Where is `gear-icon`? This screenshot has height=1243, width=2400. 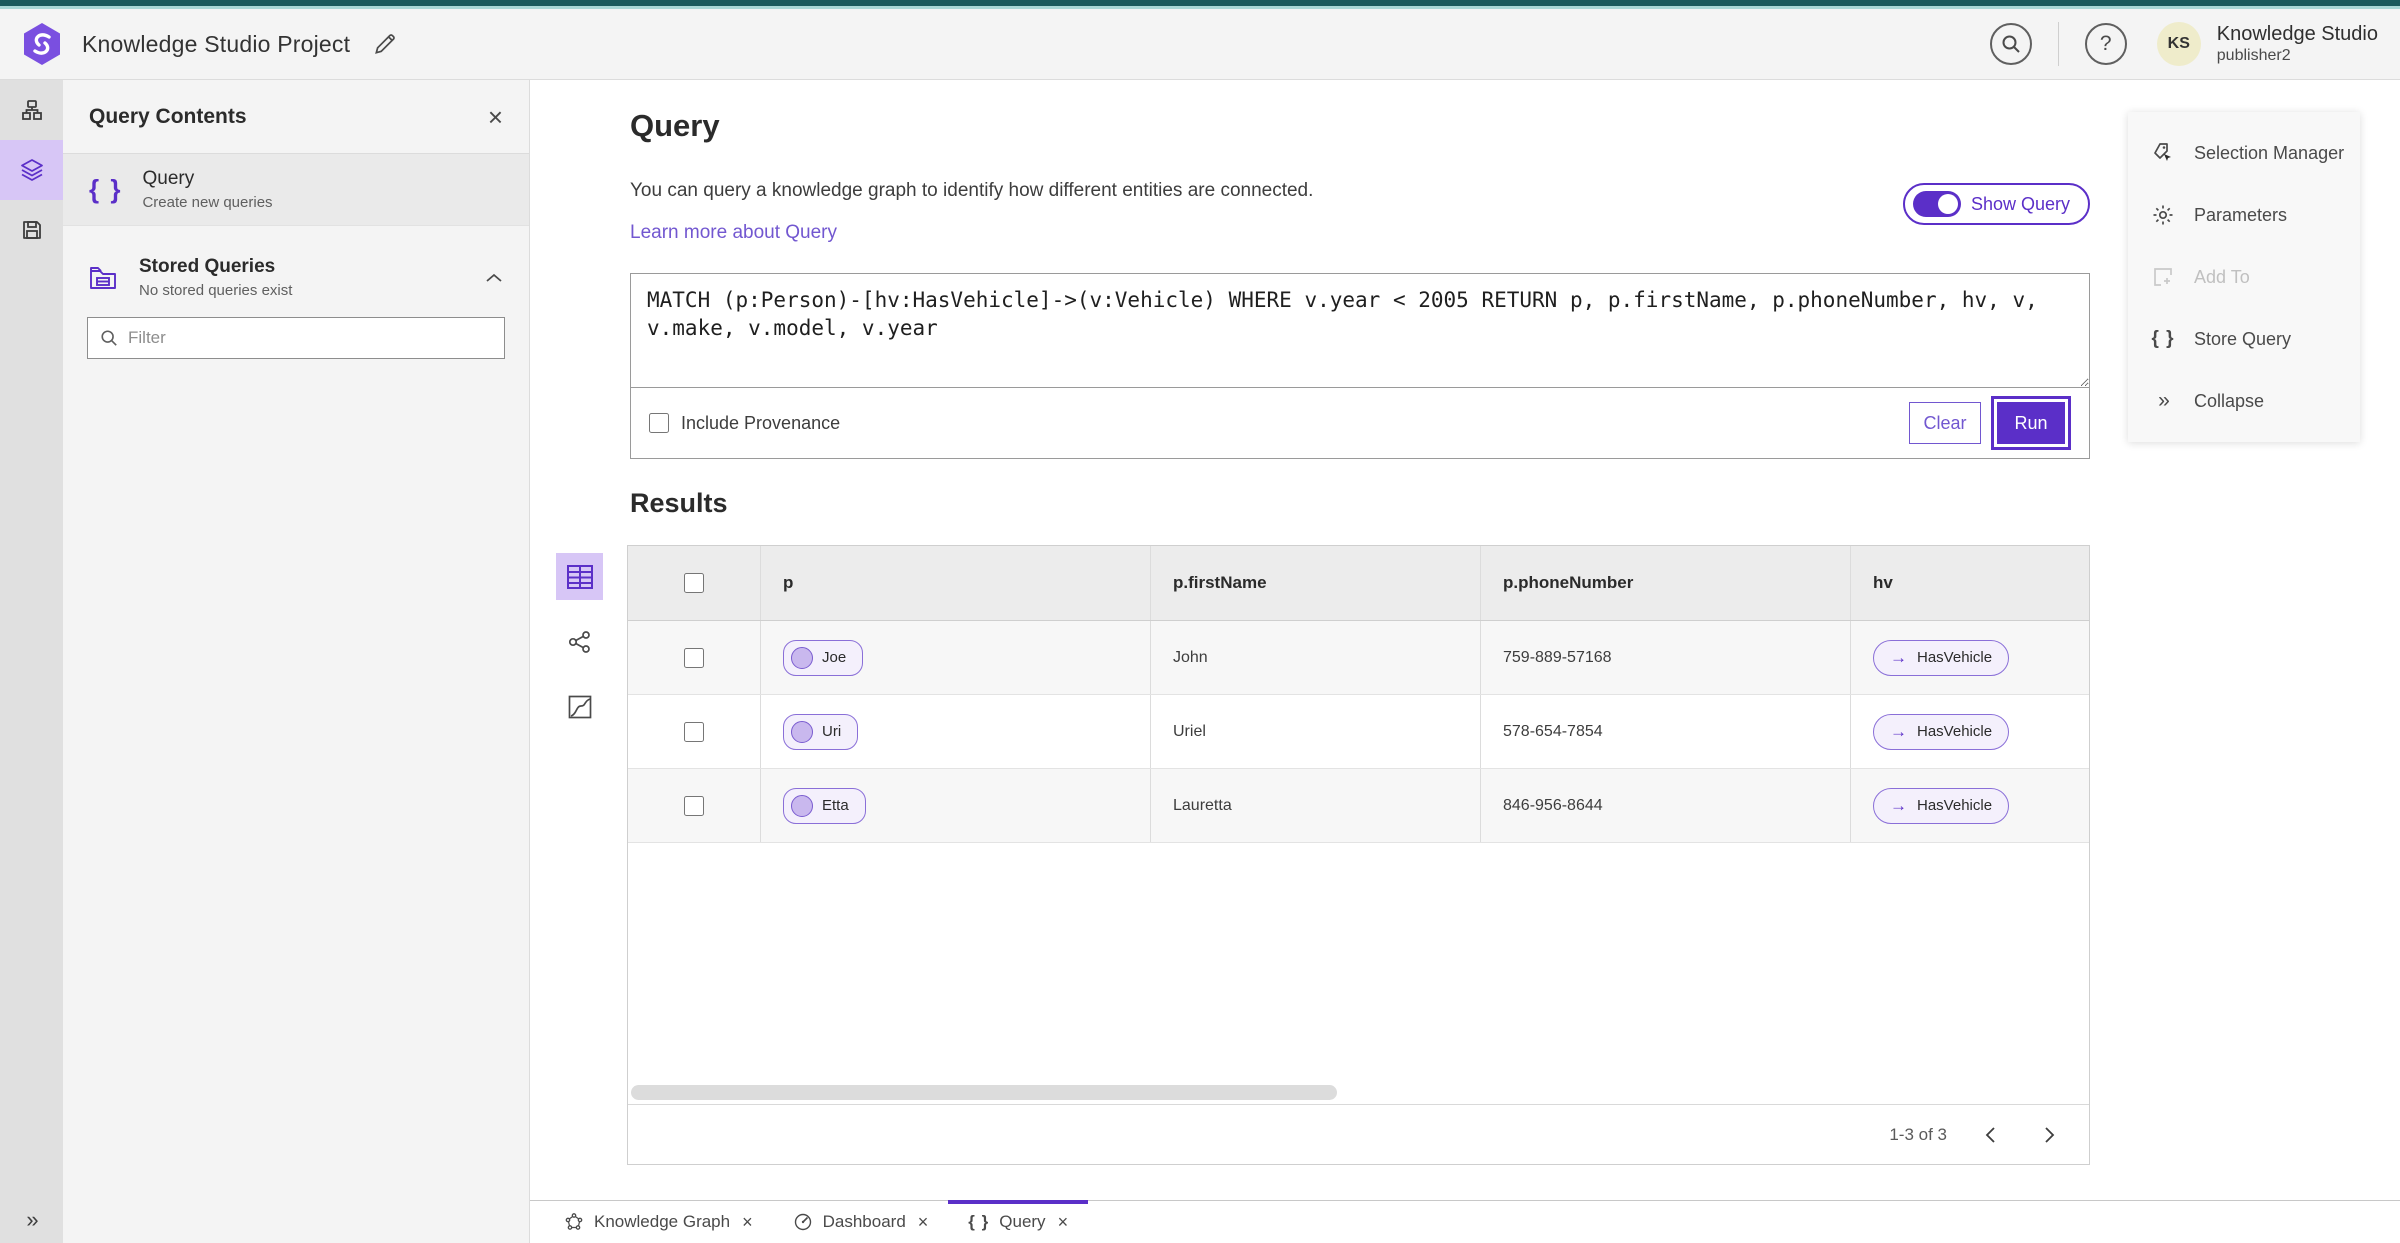 gear-icon is located at coordinates (2163, 215).